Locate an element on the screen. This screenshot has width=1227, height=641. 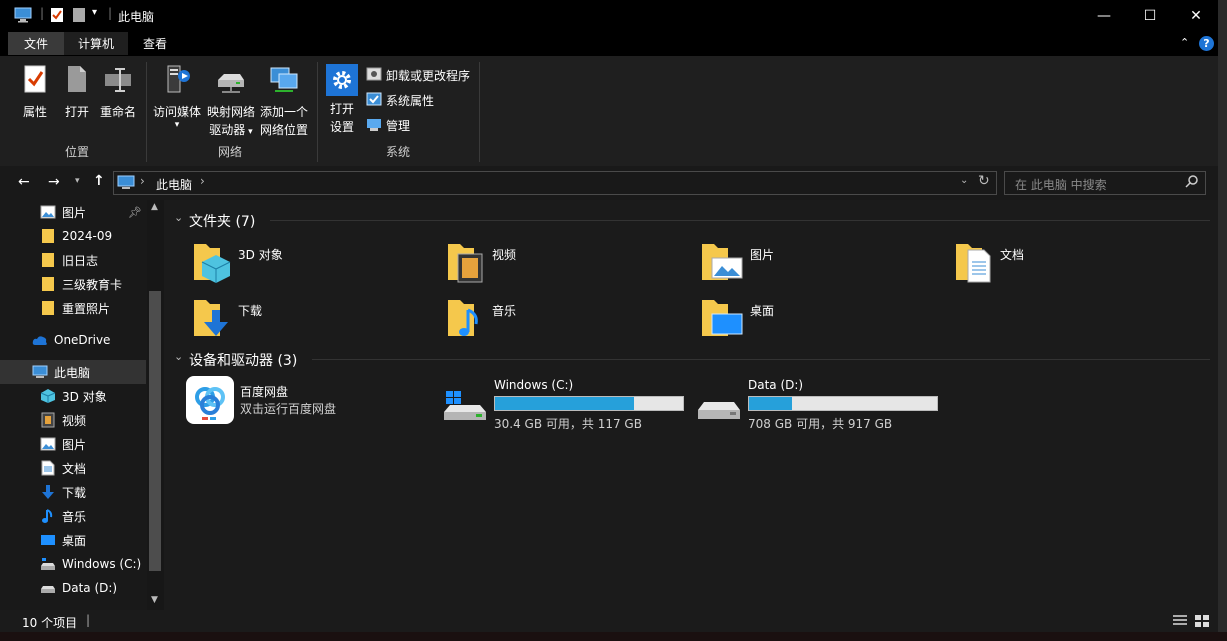
back-arrow-icon: ← is located at coordinates (24, 182).